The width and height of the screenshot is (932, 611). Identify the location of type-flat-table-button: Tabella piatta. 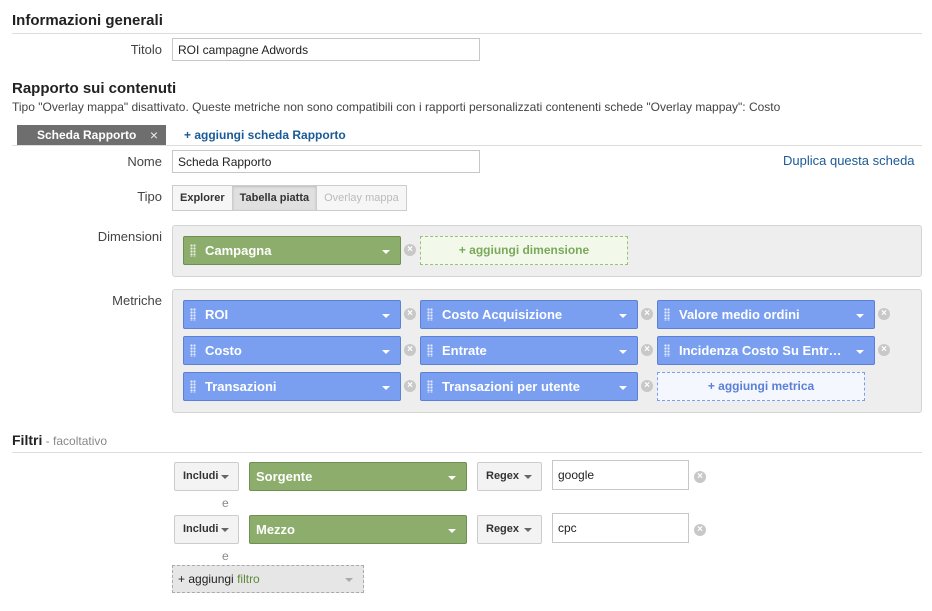
(275, 198).